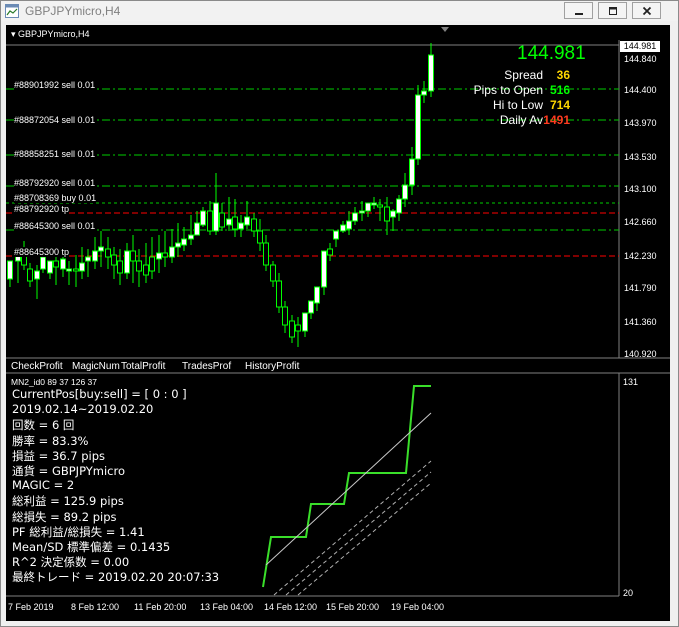 The height and width of the screenshot is (627, 679). Describe the element at coordinates (55, 120) in the screenshot. I see `order-label: #88872054 sell 0.01` at that location.